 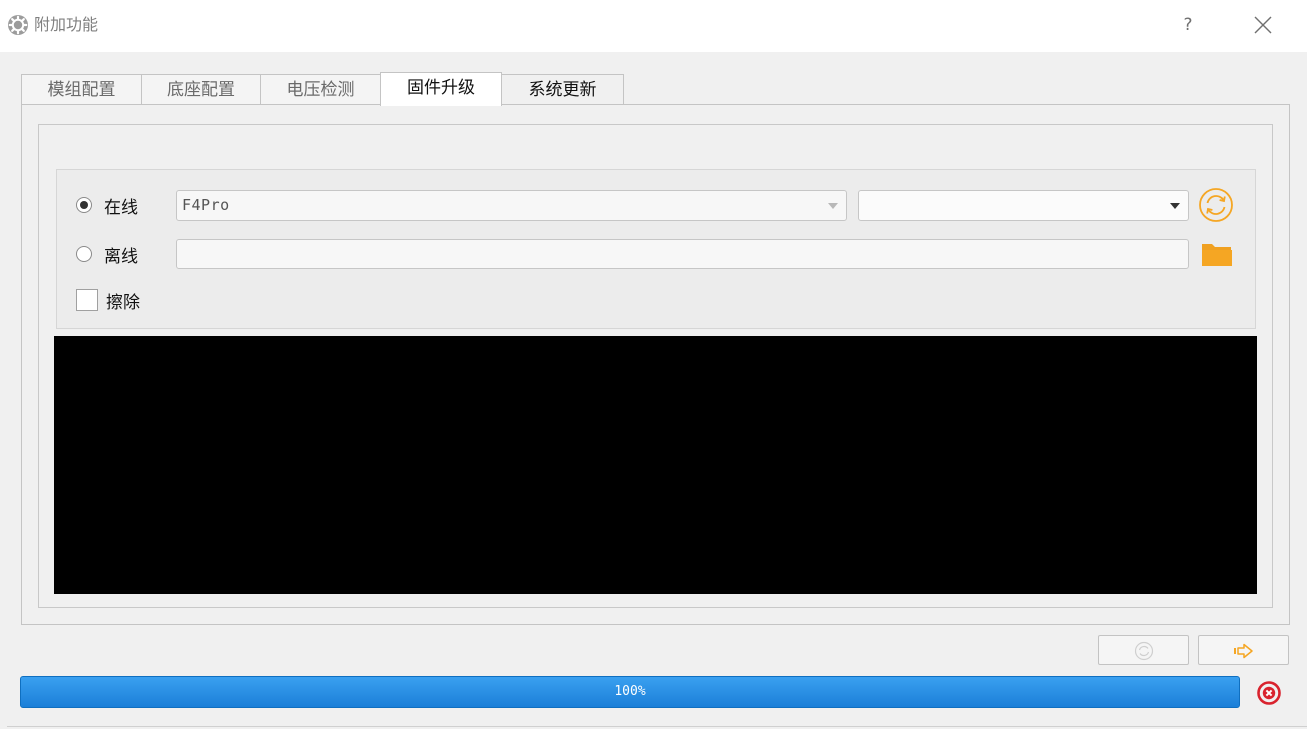 I want to click on tab-module-config: 模组配置, so click(x=81, y=90).